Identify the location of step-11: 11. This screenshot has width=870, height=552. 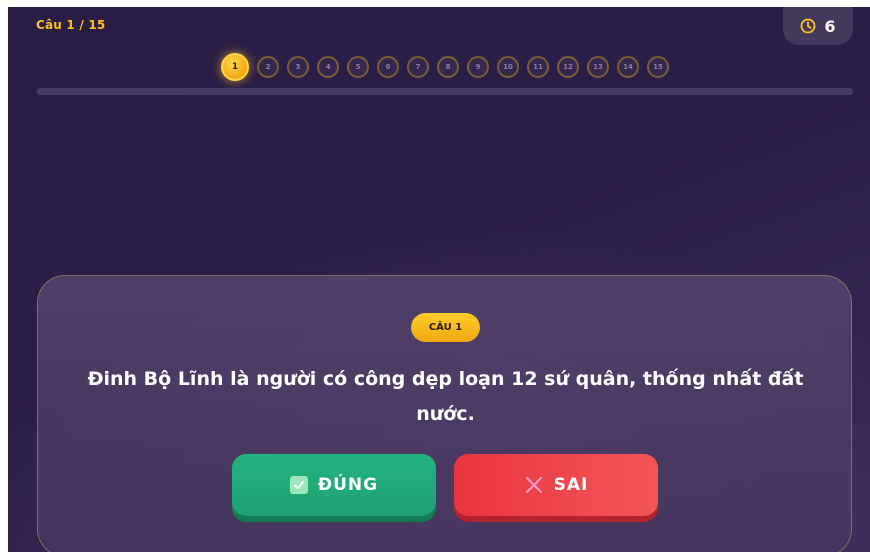
(538, 67).